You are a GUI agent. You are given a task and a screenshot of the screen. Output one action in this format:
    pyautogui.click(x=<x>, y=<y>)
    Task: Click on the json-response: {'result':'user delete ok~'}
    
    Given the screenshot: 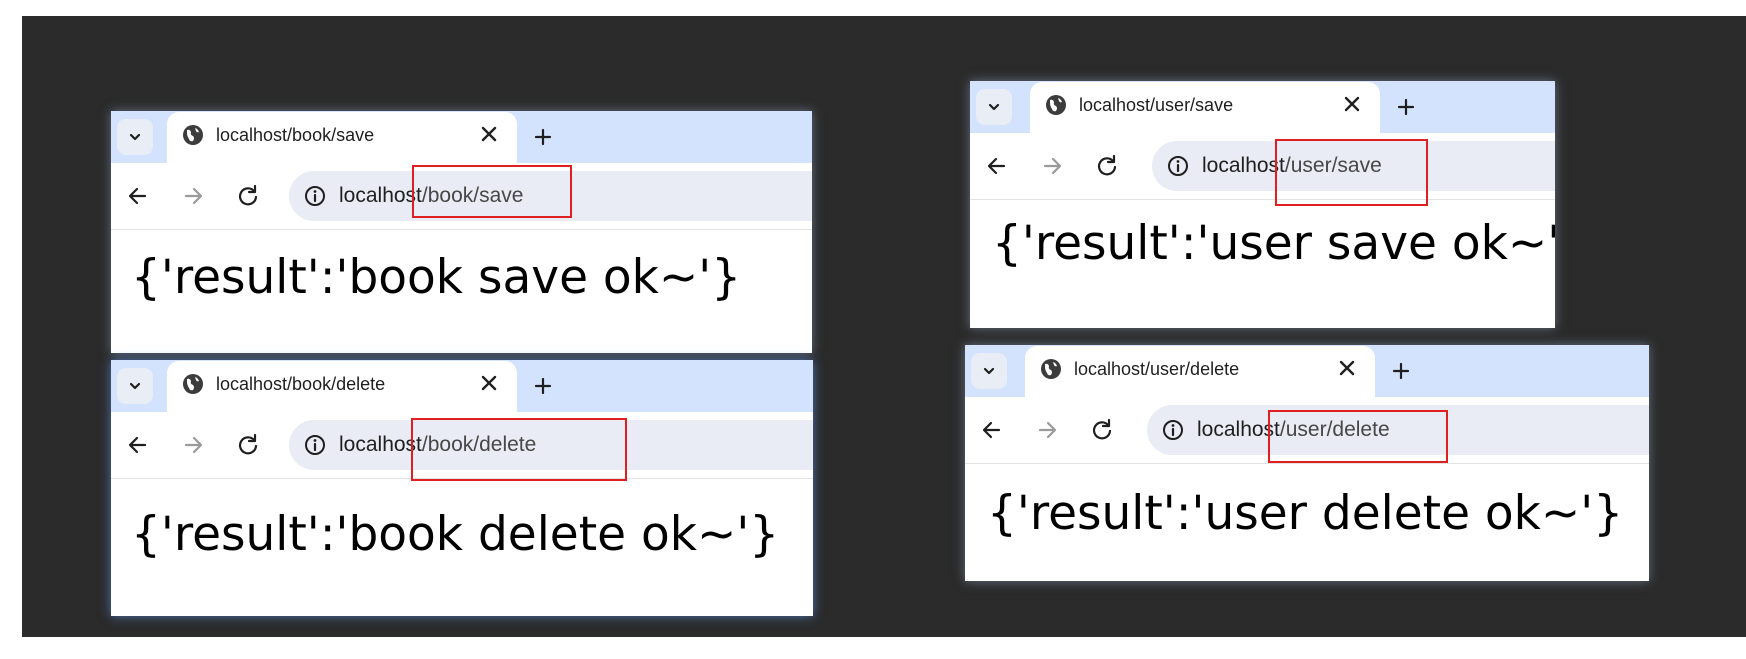 What is the action you would take?
    pyautogui.click(x=1305, y=513)
    